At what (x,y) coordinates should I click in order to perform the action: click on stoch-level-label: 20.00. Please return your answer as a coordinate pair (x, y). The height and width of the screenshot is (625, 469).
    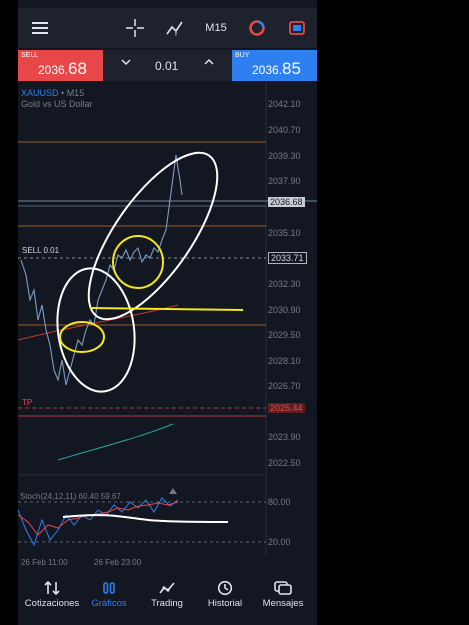
    Looking at the image, I should click on (279, 542).